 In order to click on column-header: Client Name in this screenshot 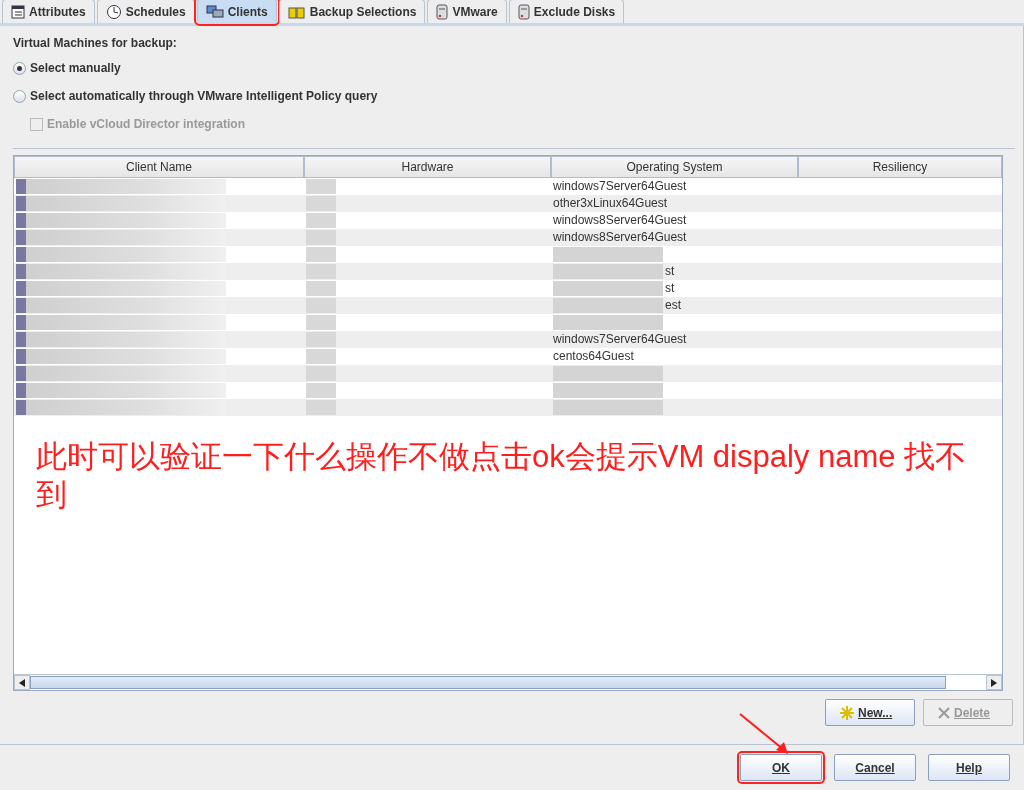, I will do `click(159, 167)`.